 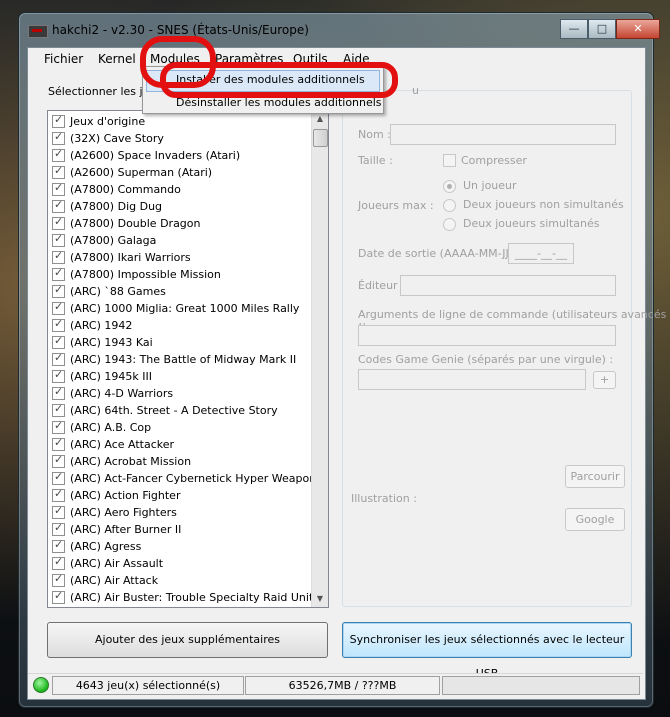 I want to click on list-item: (ARC) 1945k III, so click(x=102, y=376).